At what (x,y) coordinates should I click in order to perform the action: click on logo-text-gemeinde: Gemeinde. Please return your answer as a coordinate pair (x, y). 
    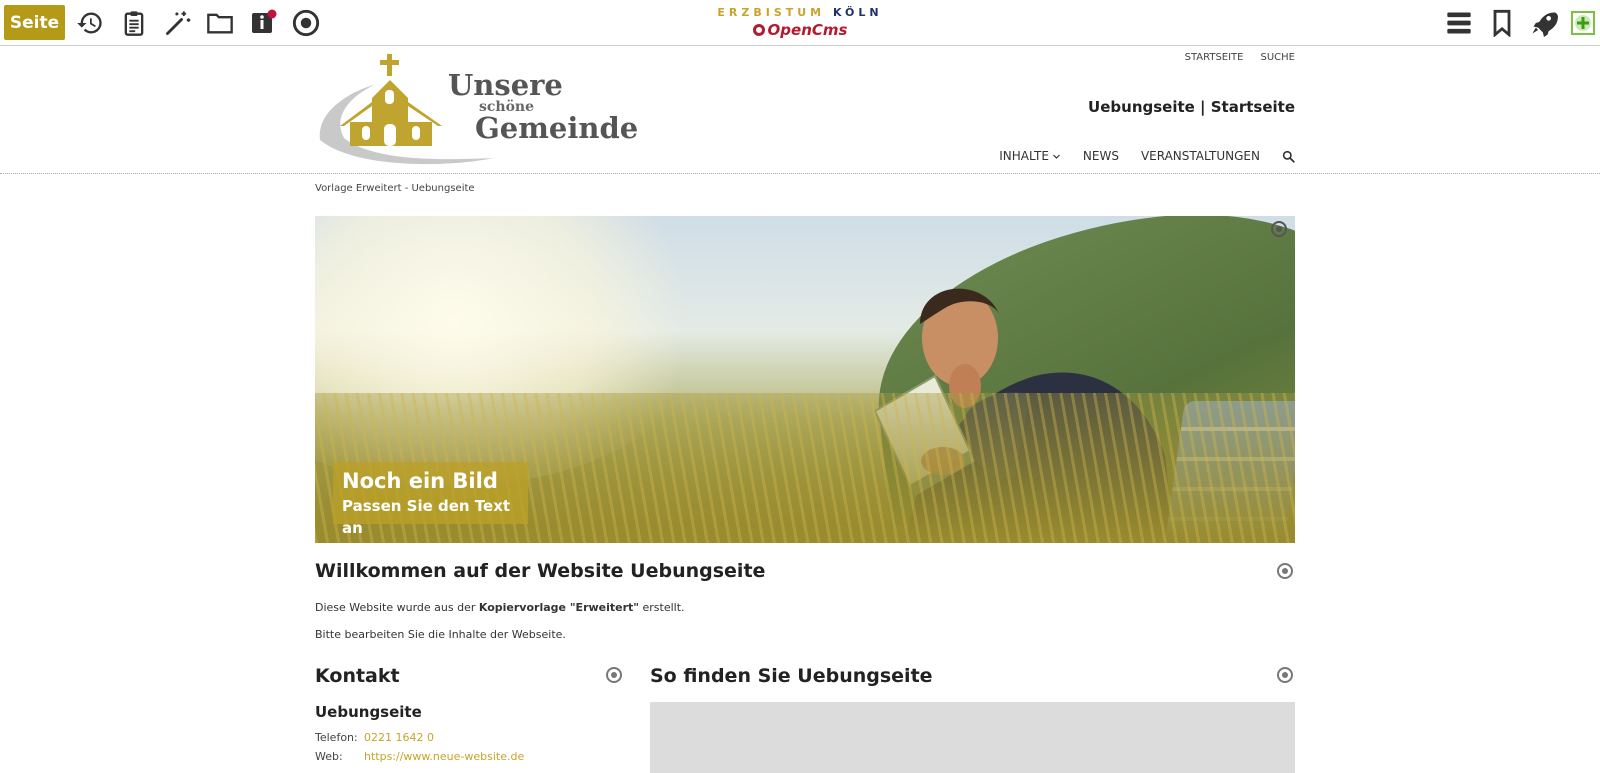
    Looking at the image, I should click on (557, 128).